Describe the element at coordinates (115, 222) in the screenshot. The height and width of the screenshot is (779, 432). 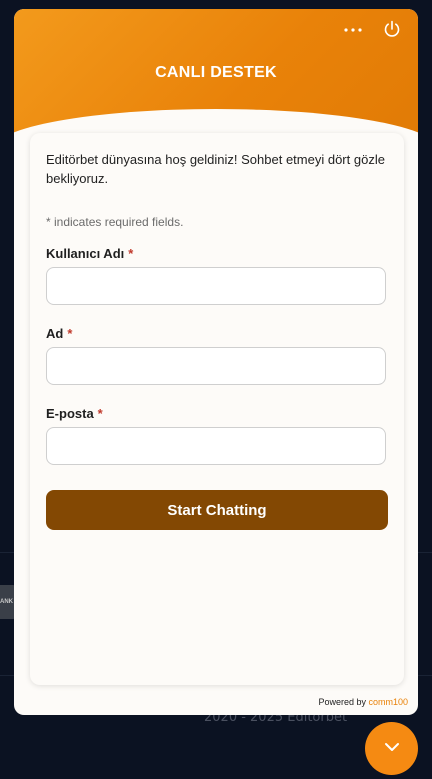
I see `required-fields-note: * indicates required fields.` at that location.